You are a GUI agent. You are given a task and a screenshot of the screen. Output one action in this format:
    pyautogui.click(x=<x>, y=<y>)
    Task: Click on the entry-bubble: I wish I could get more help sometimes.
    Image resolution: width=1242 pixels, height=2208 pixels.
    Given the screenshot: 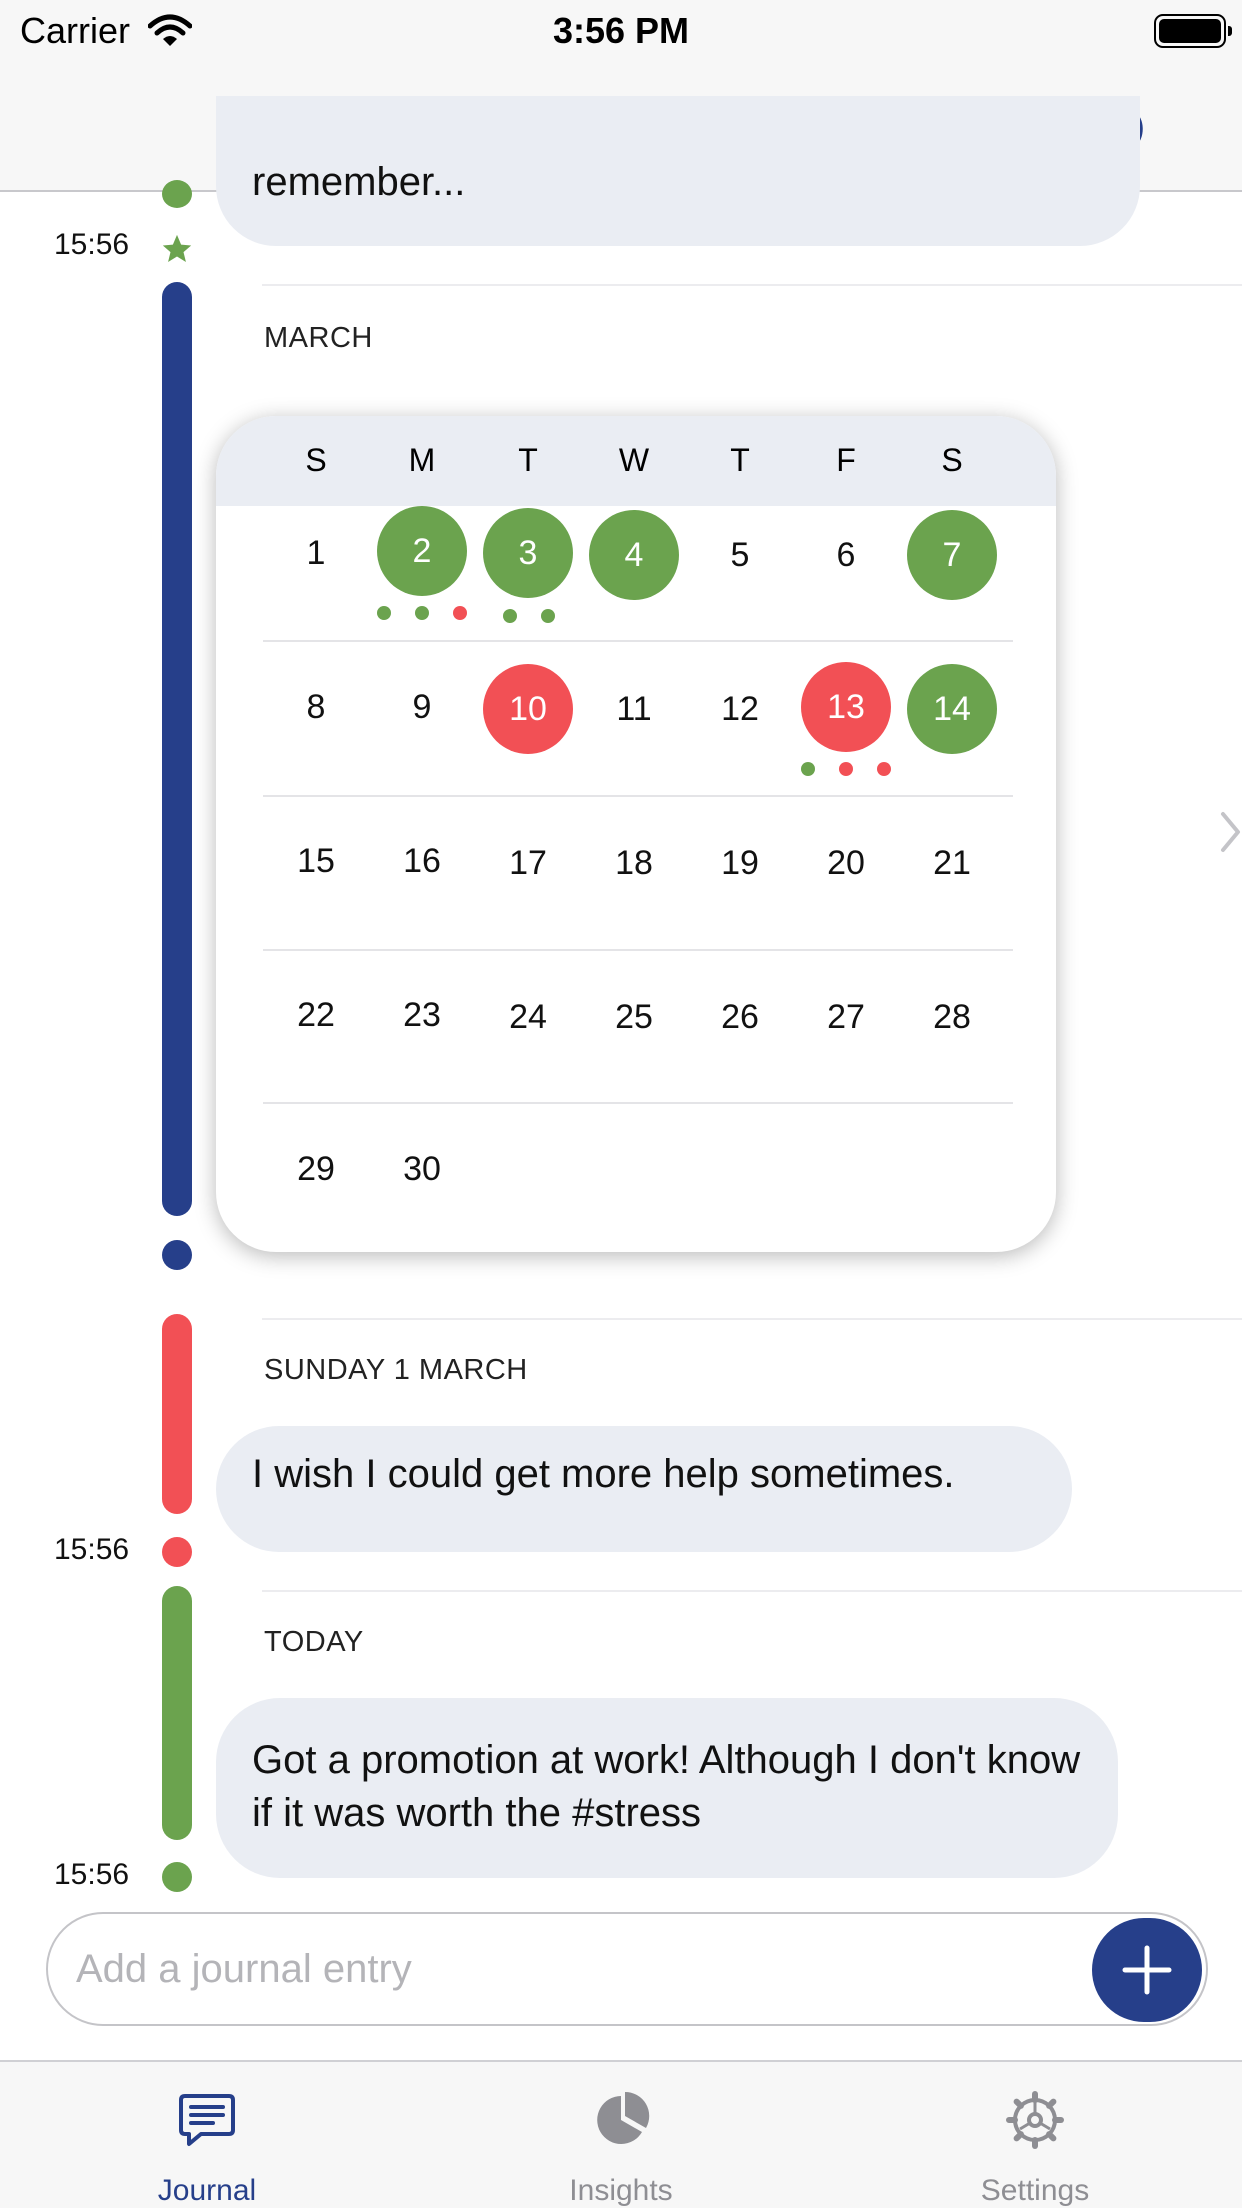 What is the action you would take?
    pyautogui.click(x=644, y=1489)
    